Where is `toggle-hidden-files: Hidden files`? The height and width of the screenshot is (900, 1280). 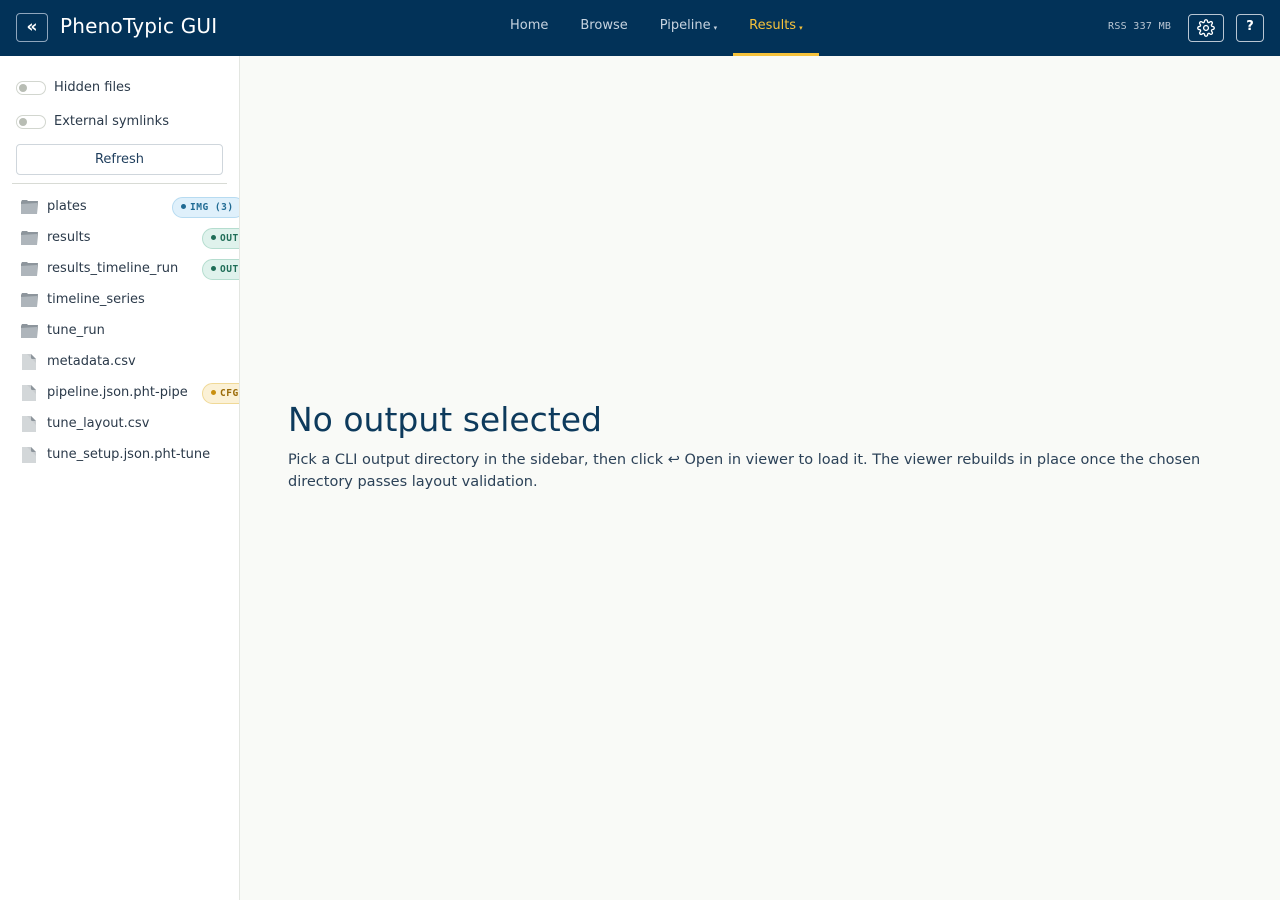 toggle-hidden-files: Hidden files is located at coordinates (73, 87).